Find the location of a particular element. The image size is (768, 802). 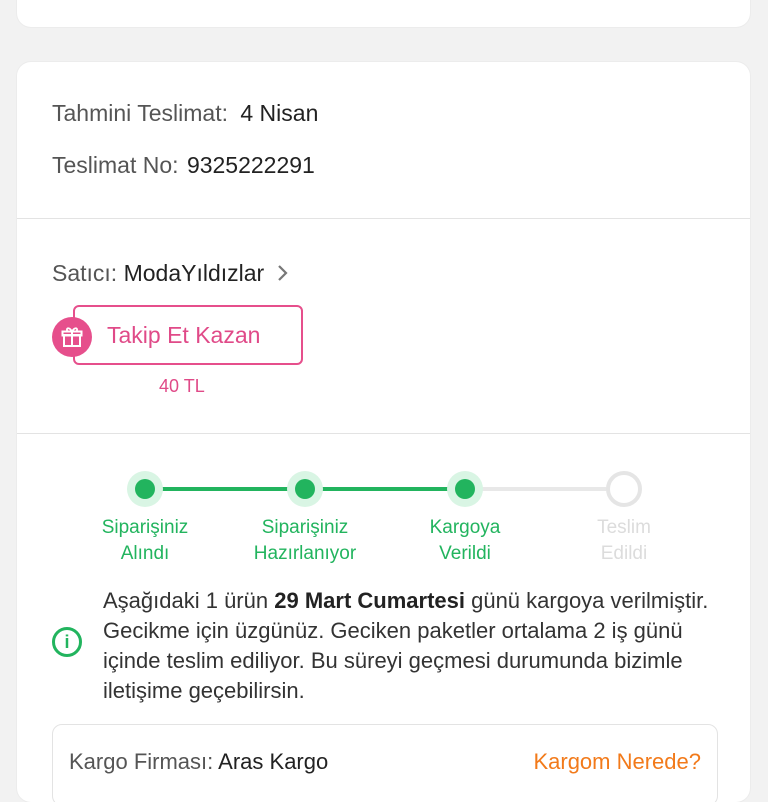

follow-and-earn-button: Takip Et Kazan is located at coordinates (188, 335).